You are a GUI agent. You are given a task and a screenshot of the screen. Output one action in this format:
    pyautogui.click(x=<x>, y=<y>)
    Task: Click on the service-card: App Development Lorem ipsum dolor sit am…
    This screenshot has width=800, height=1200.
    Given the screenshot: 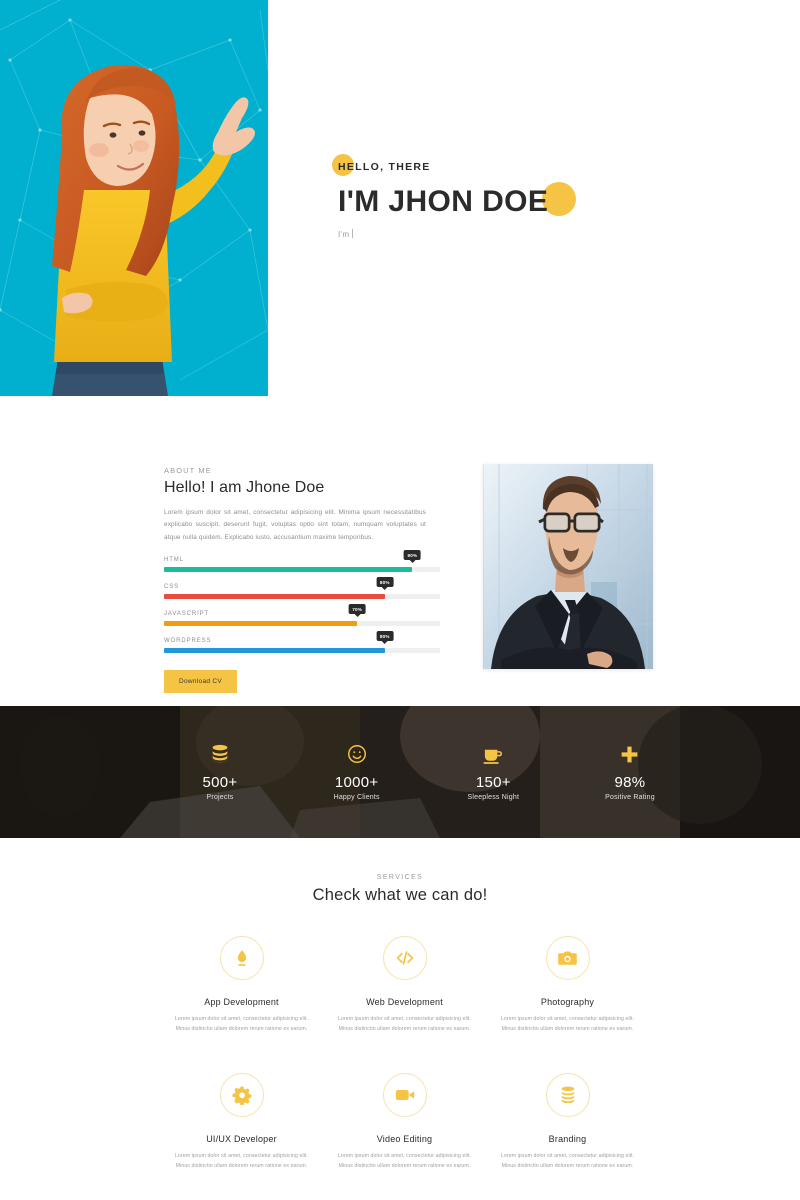 What is the action you would take?
    pyautogui.click(x=241, y=985)
    